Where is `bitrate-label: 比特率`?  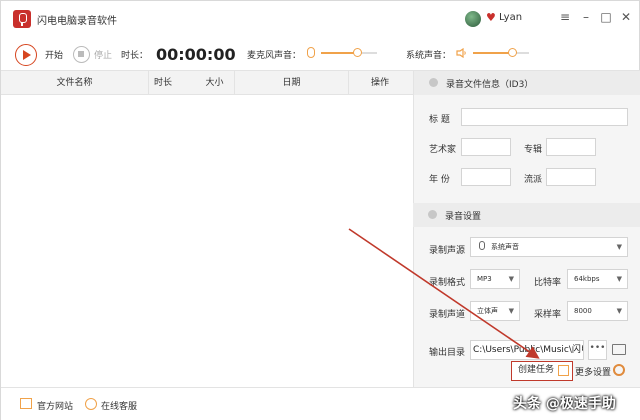 bitrate-label: 比特率 is located at coordinates (548, 283).